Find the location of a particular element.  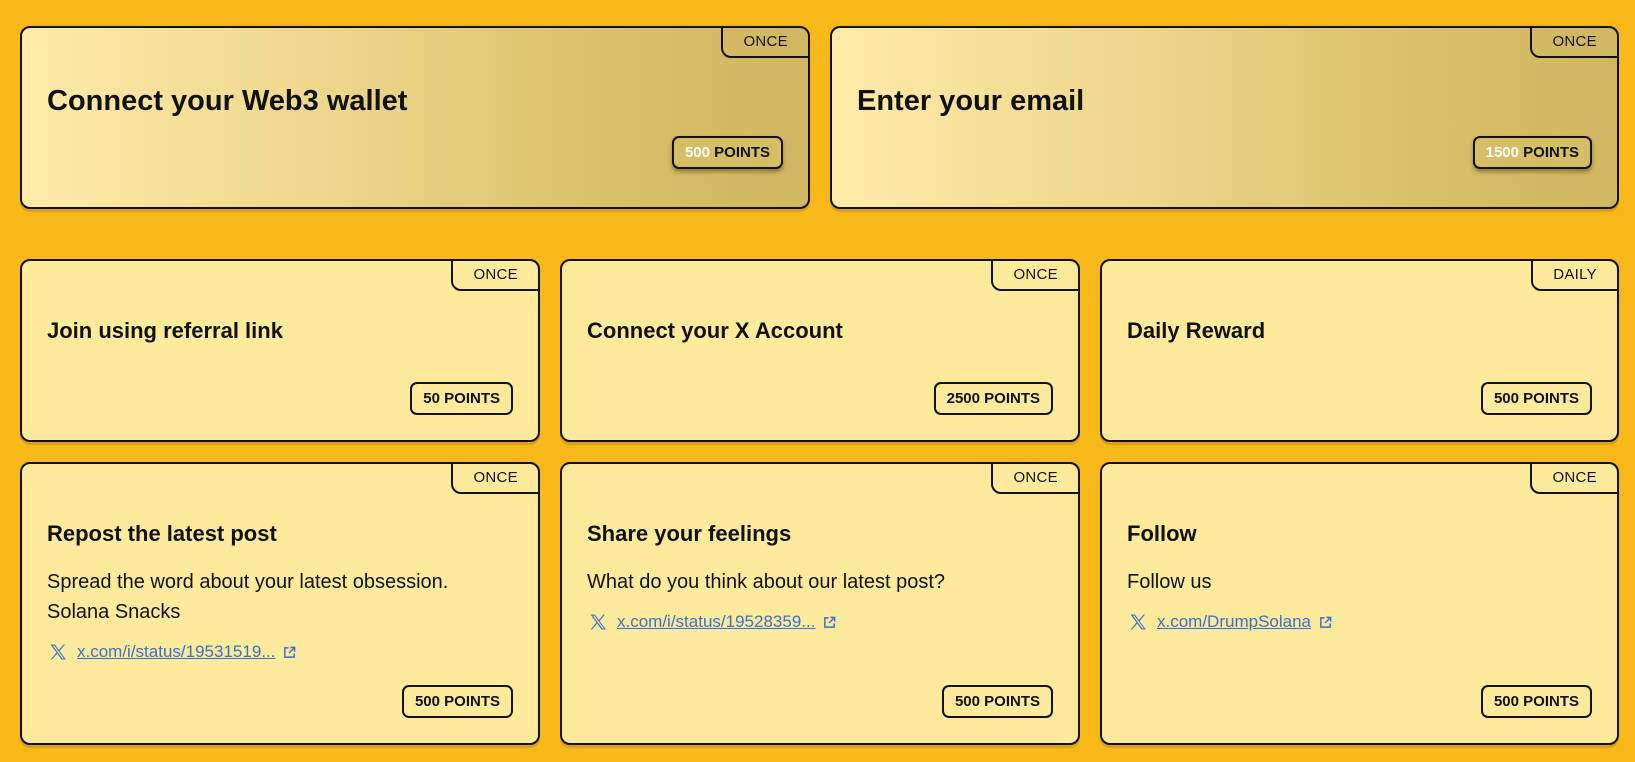

task-card-enter-email: ONCE Enter your email 1500 POINTS is located at coordinates (1224, 117).